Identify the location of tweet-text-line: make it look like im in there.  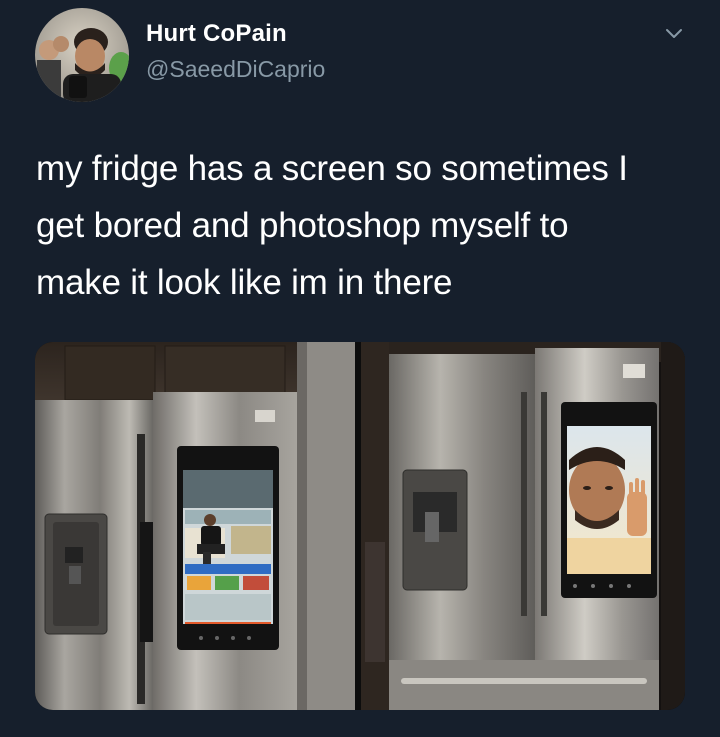
(244, 282).